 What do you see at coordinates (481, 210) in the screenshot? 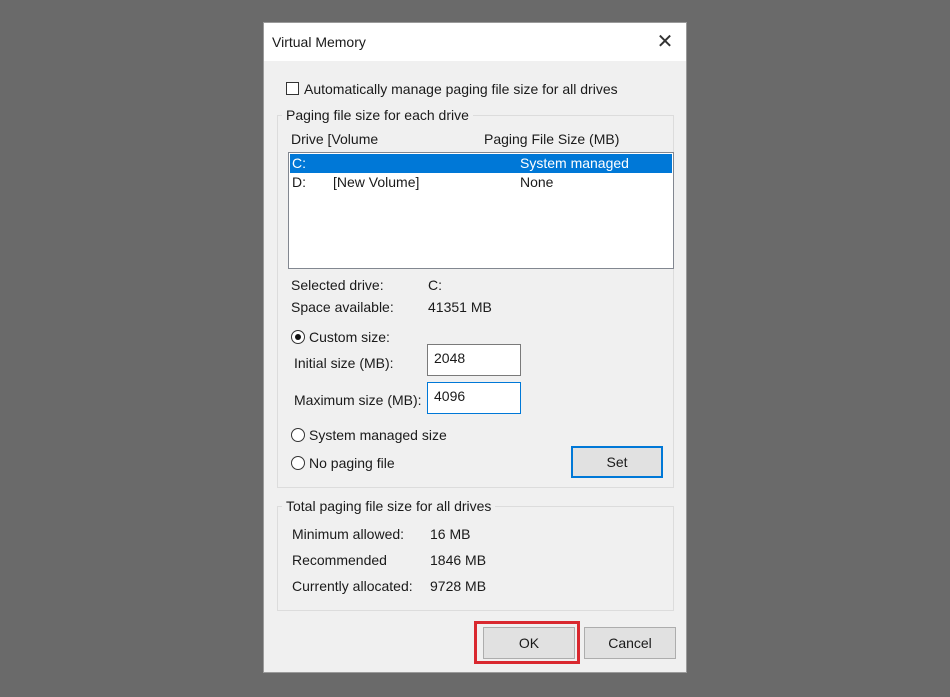
I see `drive-listbox: C: System managed D: [New Volume] None` at bounding box center [481, 210].